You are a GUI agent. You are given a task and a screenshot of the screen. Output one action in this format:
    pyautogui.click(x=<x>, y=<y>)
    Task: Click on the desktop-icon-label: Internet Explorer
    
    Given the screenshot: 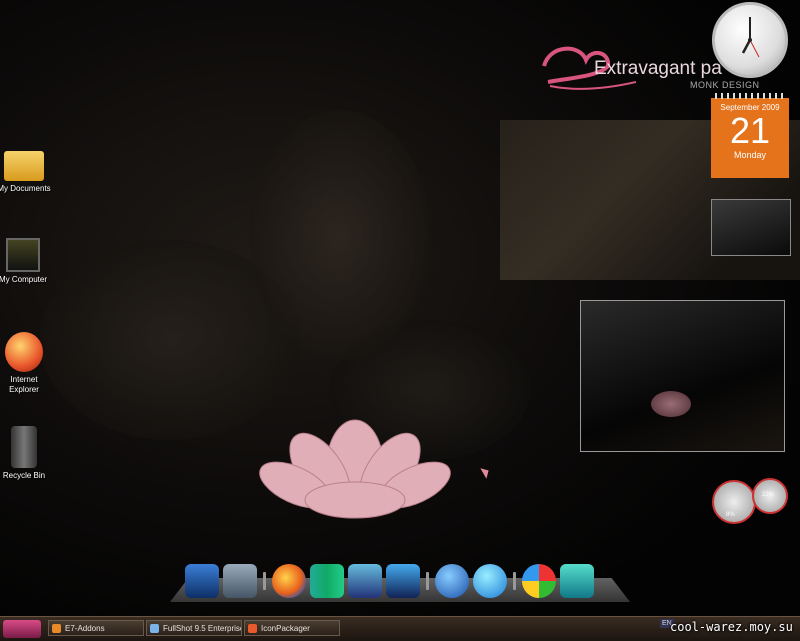 What is the action you would take?
    pyautogui.click(x=24, y=384)
    